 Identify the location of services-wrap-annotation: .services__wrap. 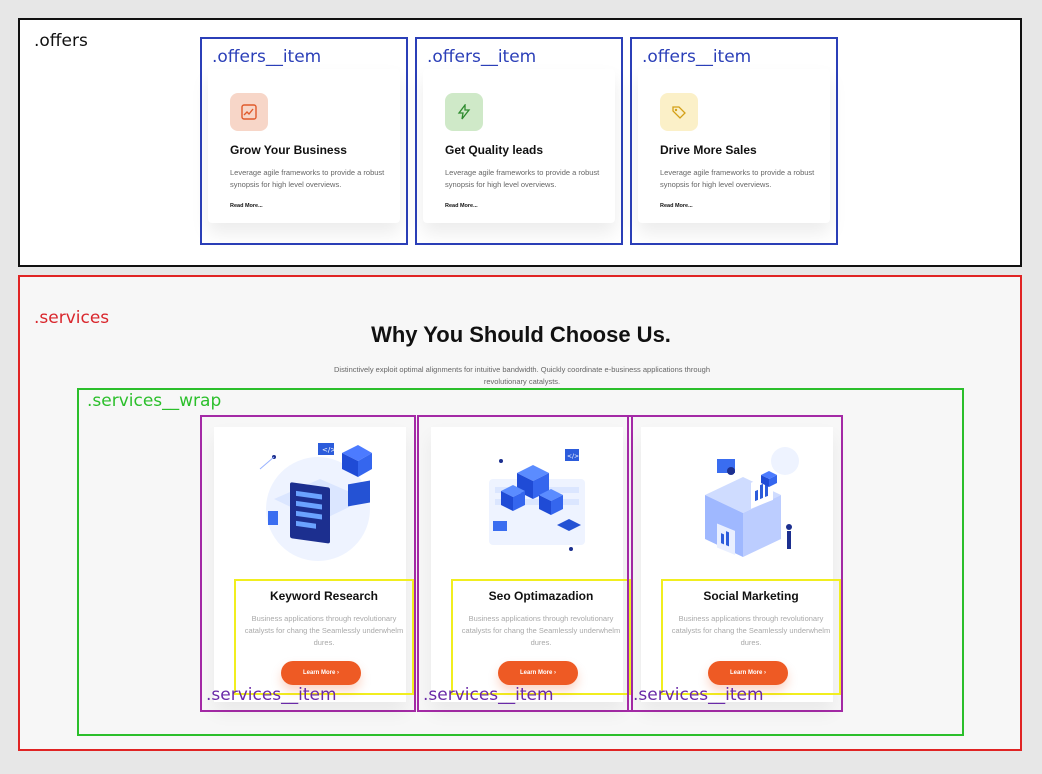
(154, 401).